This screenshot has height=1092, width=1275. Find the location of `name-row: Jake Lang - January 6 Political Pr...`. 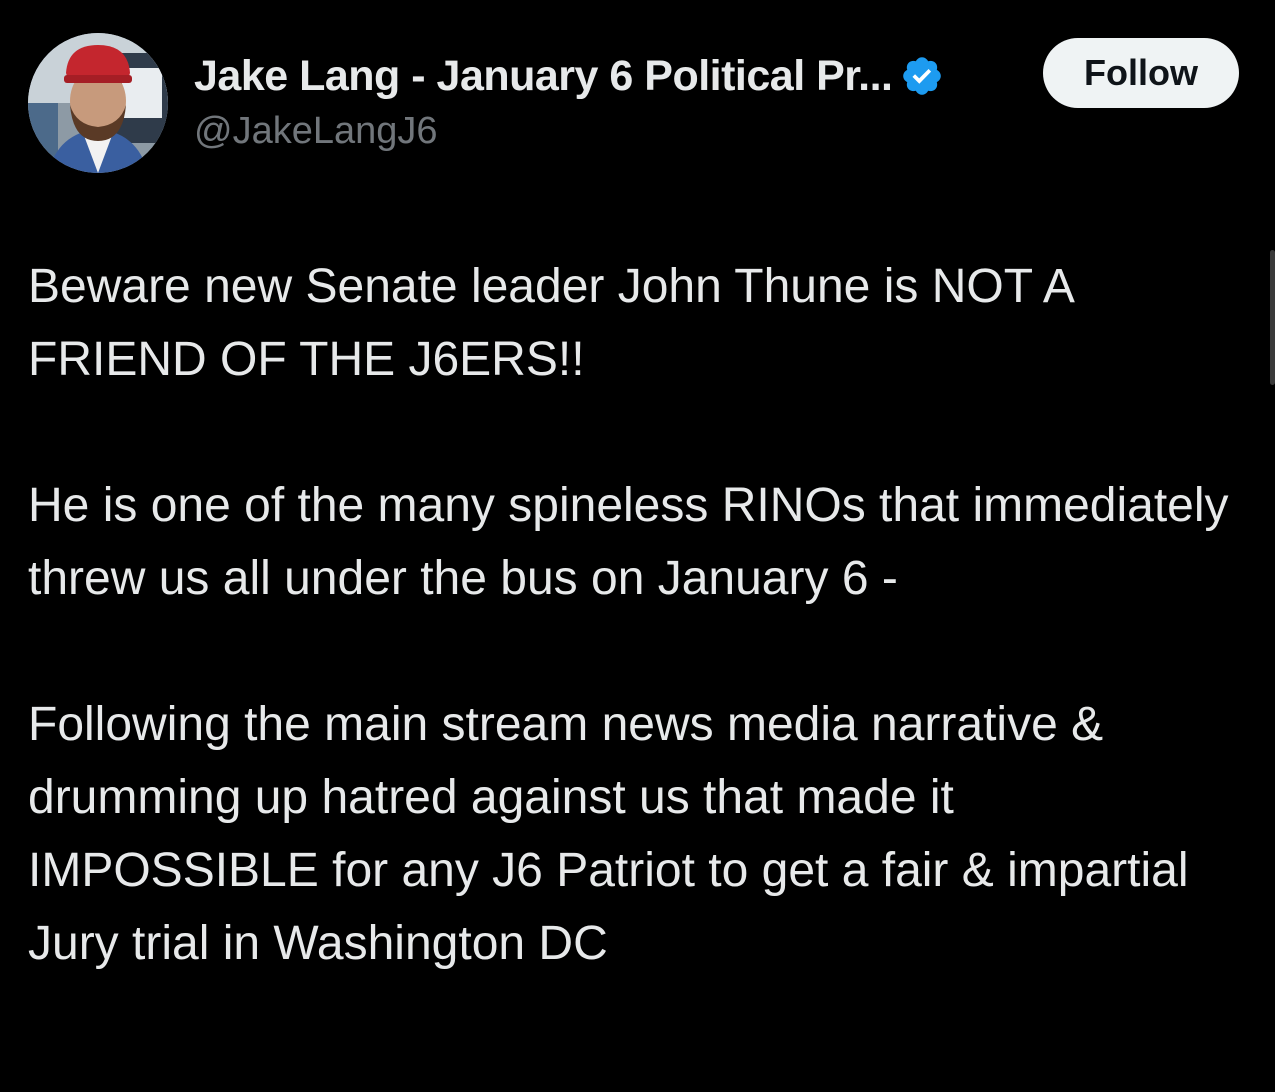

name-row: Jake Lang - January 6 Political Pr... is located at coordinates (569, 76).